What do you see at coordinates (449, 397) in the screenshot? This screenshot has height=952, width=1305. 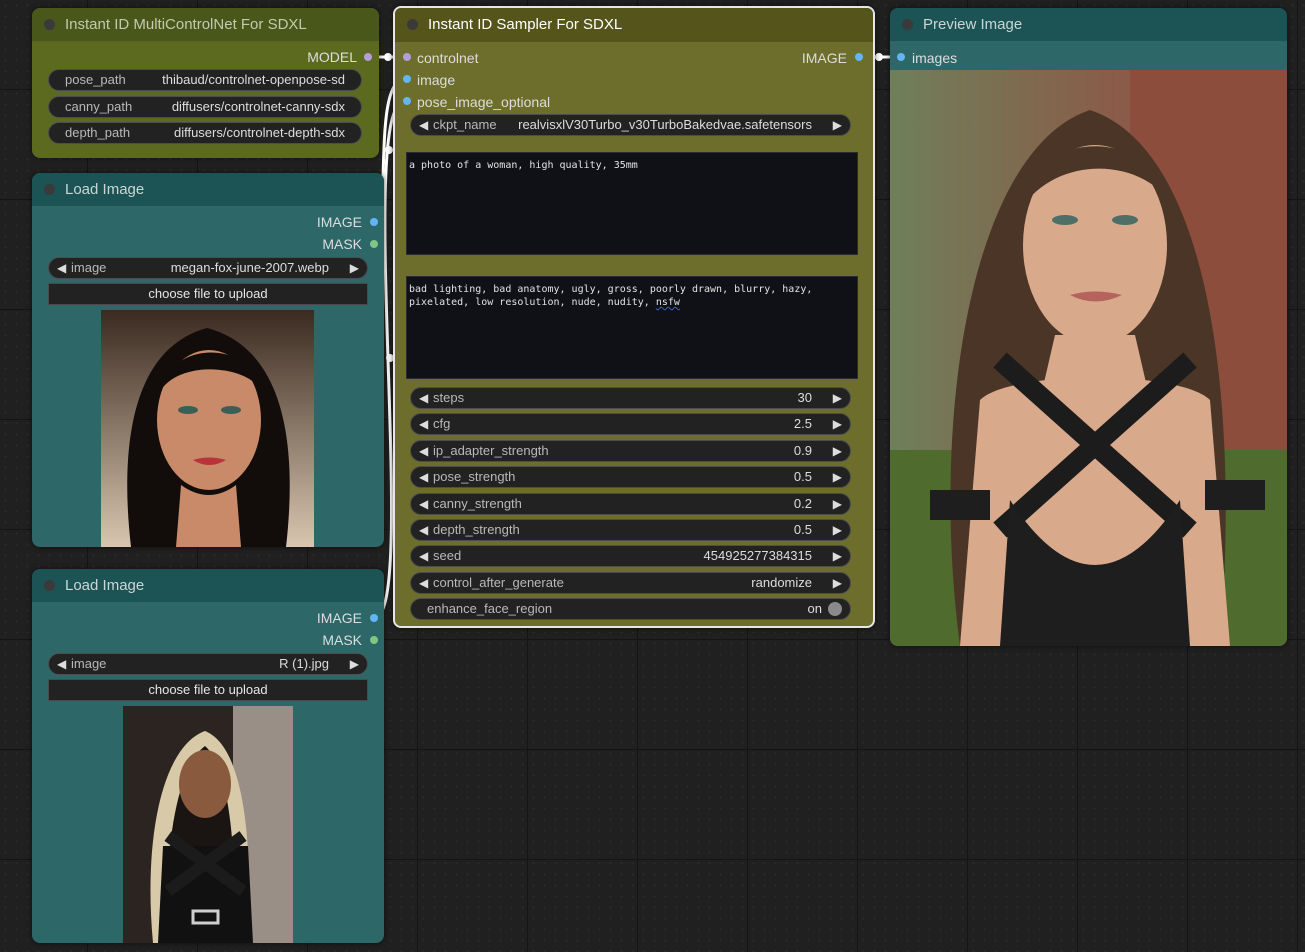 I see `widget-label: steps` at bounding box center [449, 397].